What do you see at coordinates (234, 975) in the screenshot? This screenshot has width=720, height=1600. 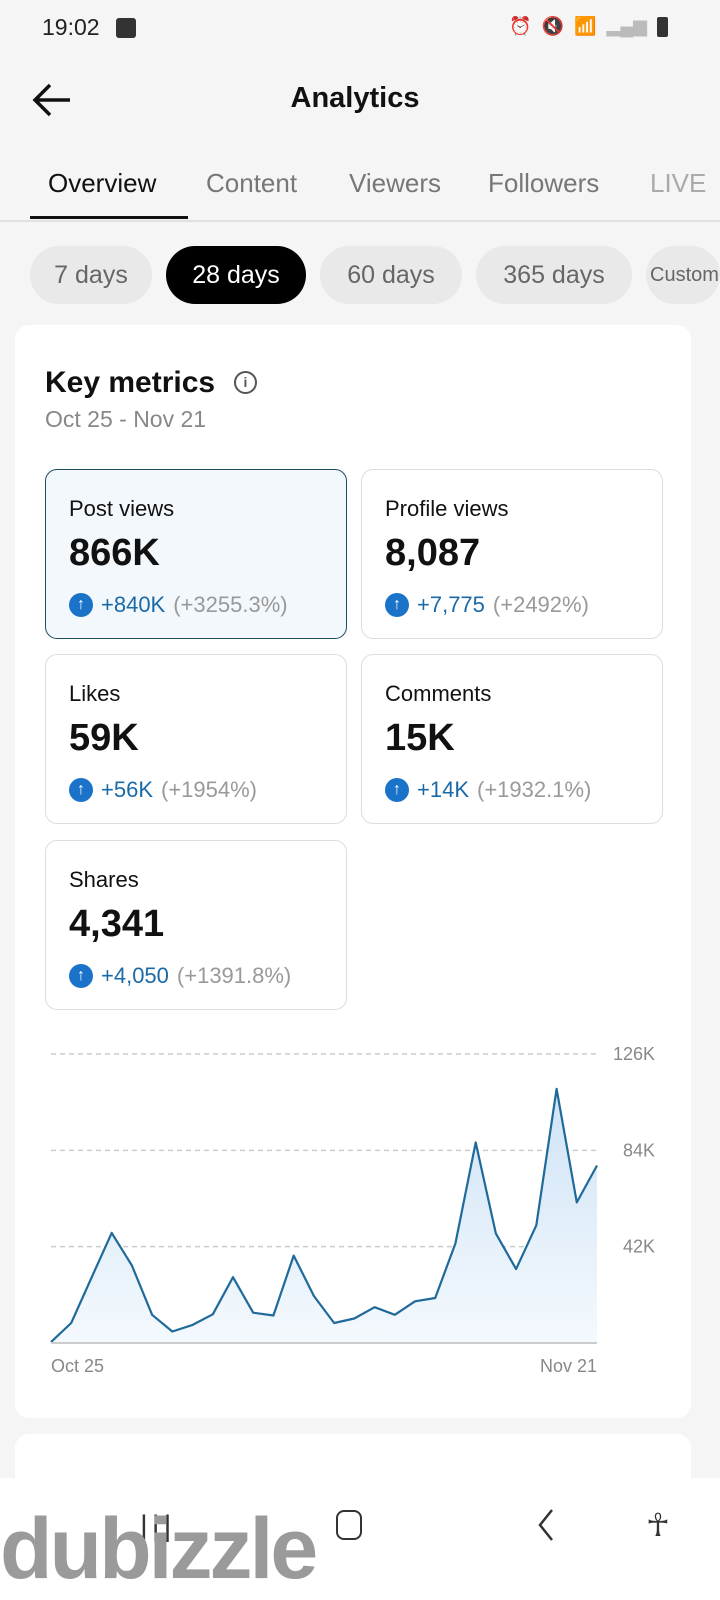 I see `metric-percent: (+1391.8%)` at bounding box center [234, 975].